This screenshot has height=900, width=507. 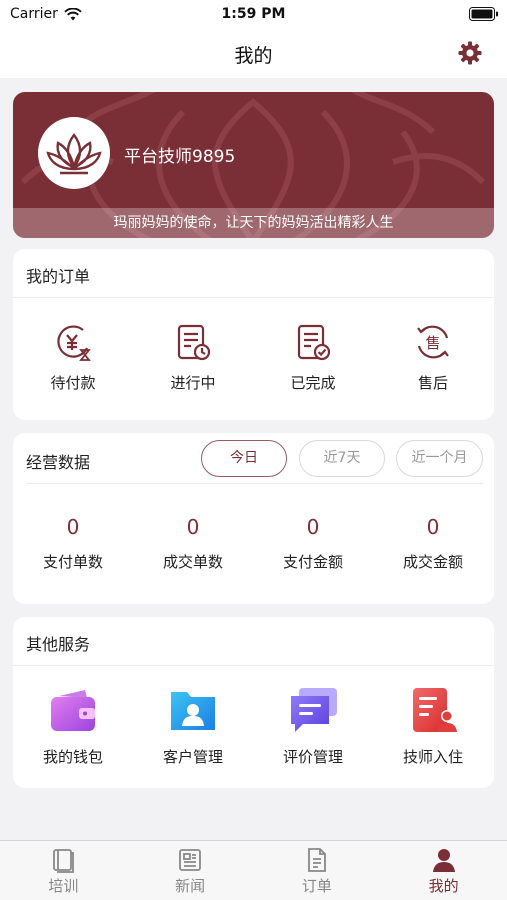 I want to click on status-bar: Carrier 1:59 PM, so click(x=253, y=14).